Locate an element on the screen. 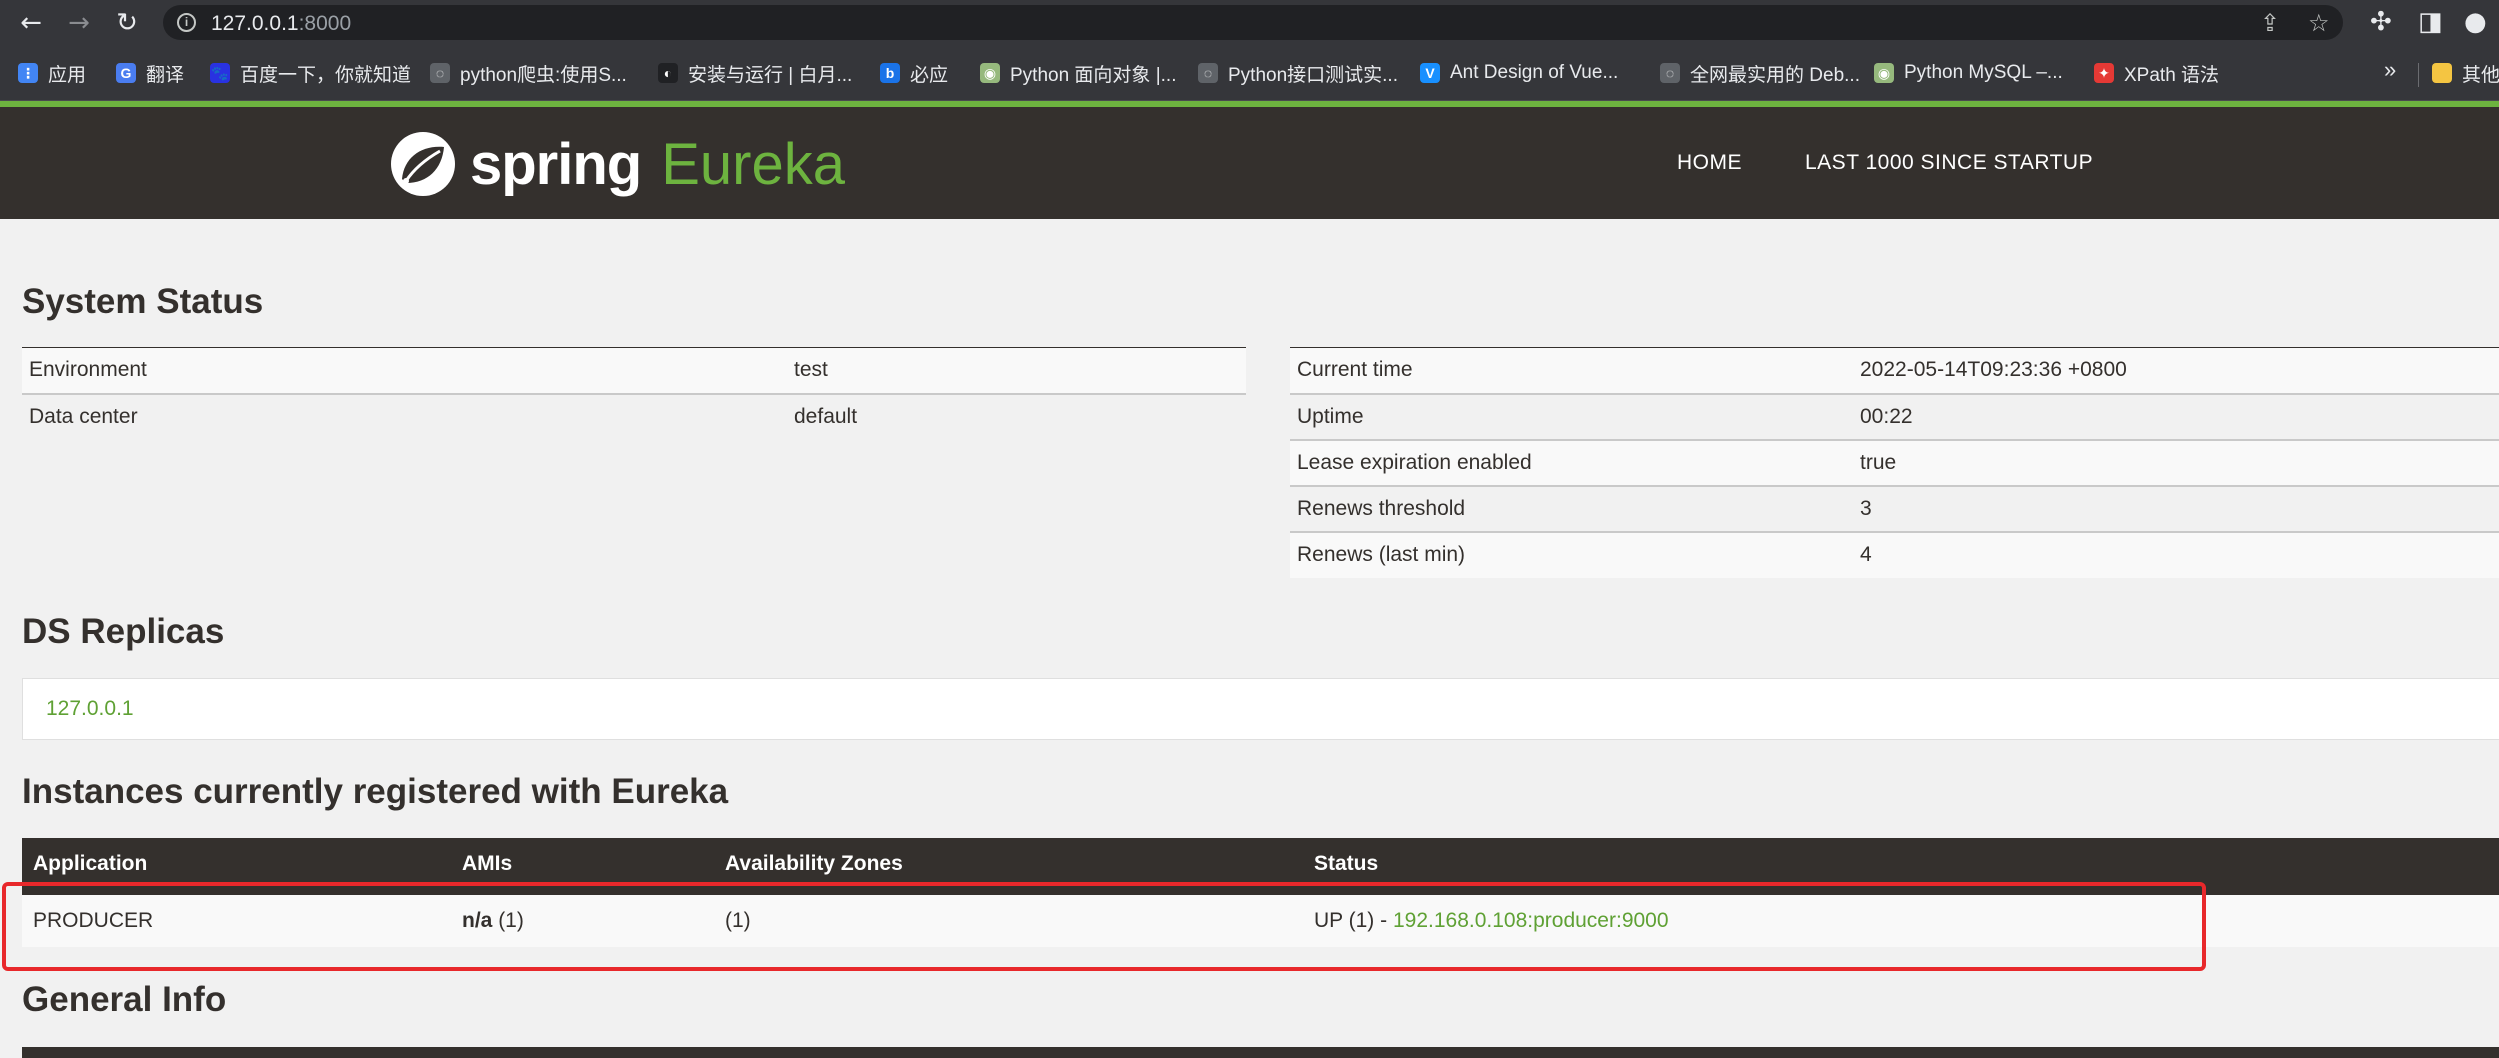  bookmark-item: ⋮ 应用 is located at coordinates (52, 73).